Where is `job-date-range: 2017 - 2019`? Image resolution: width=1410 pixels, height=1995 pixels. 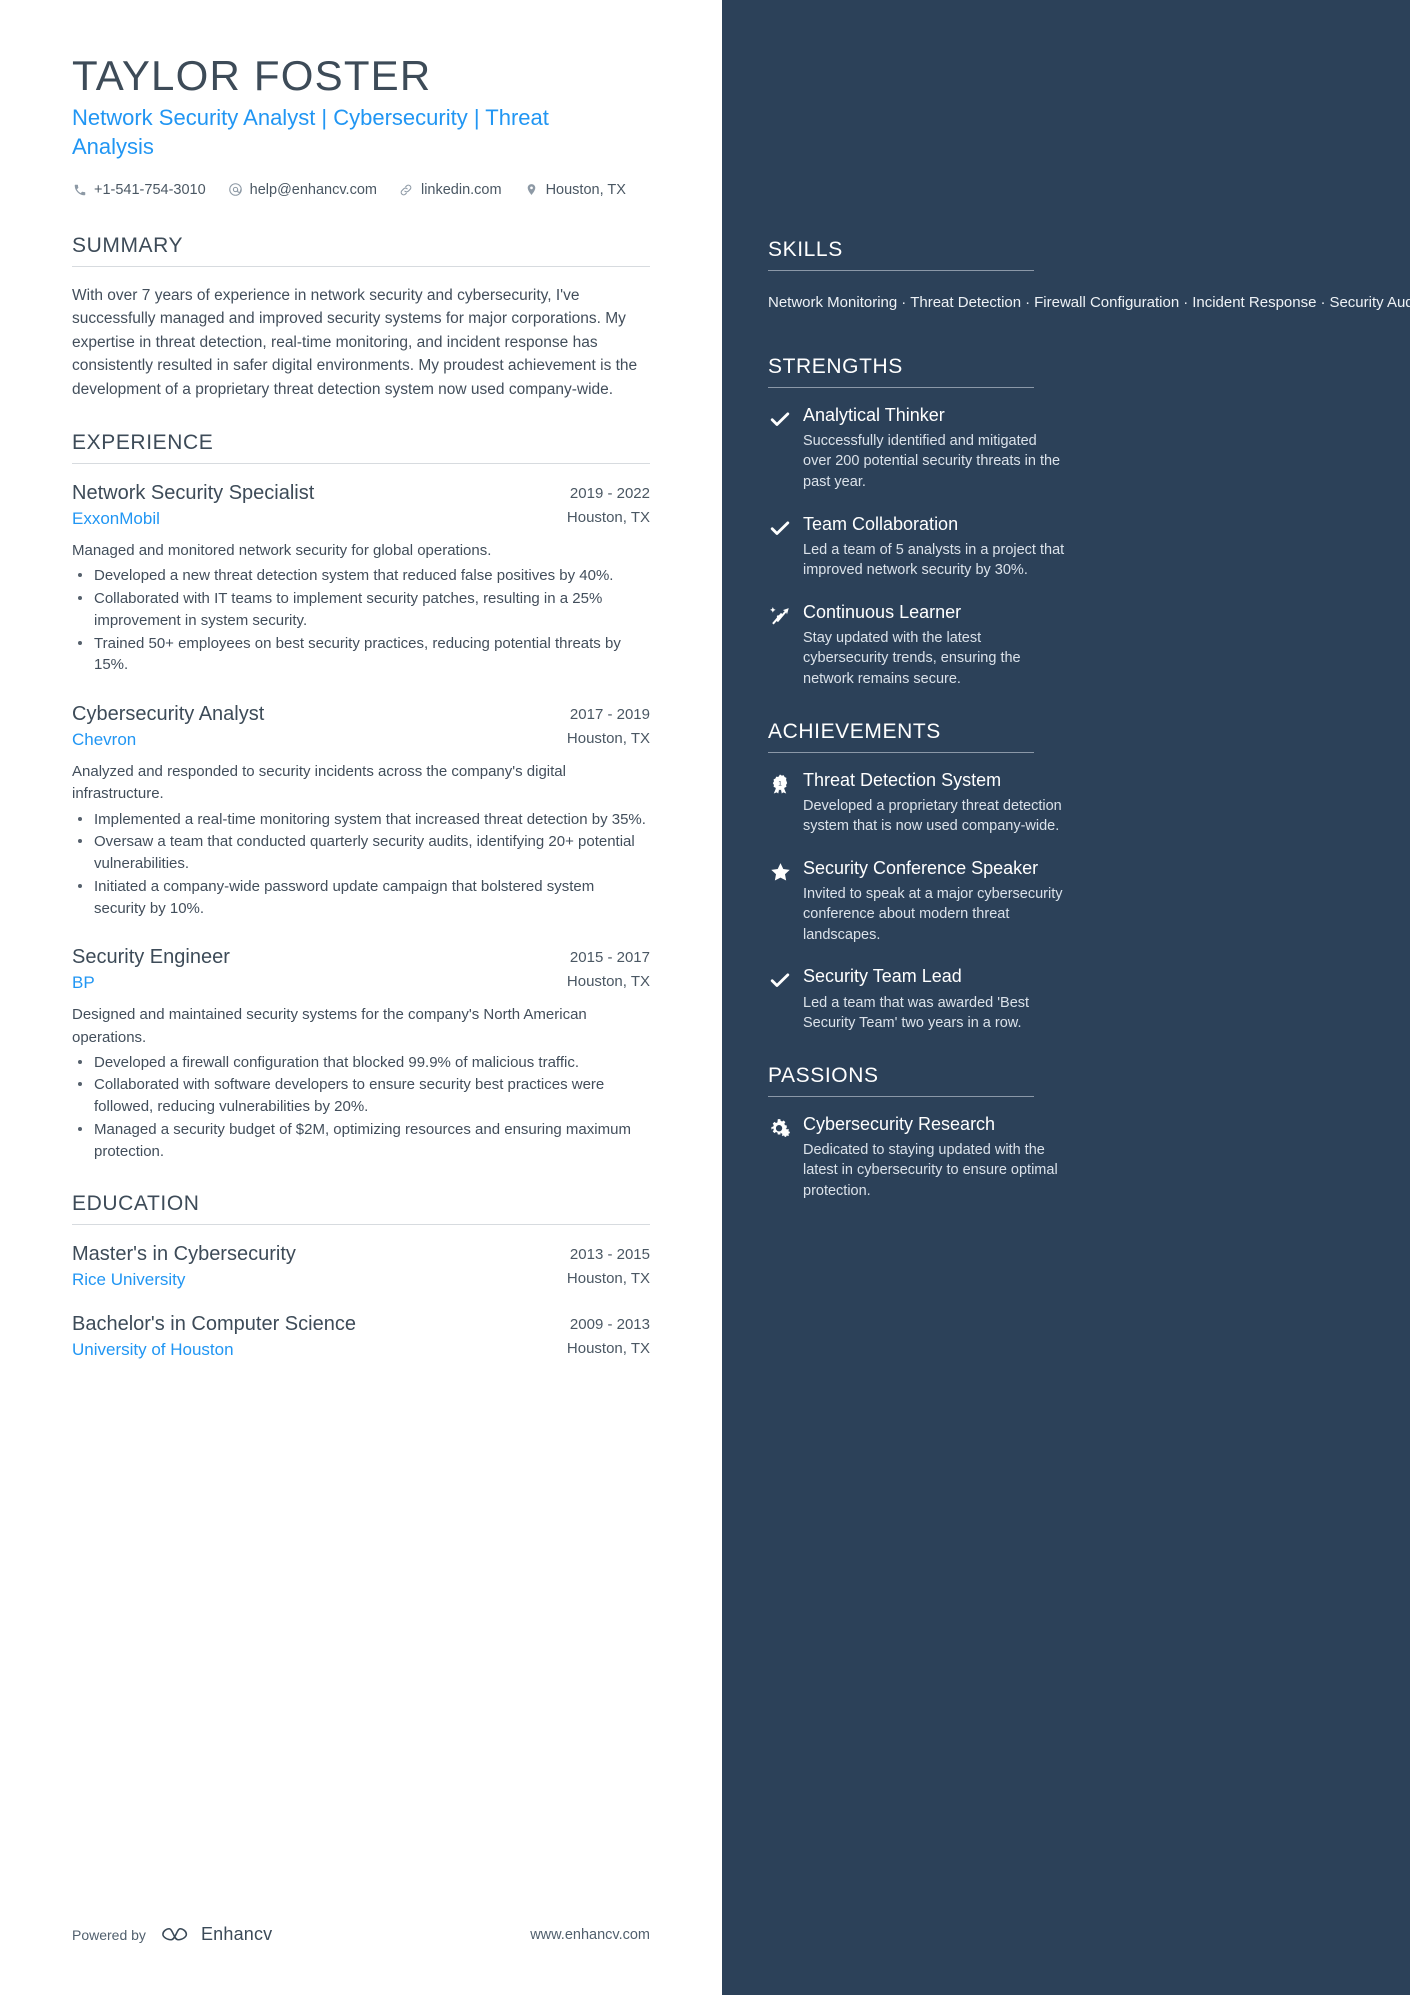
job-date-range: 2017 - 2019 is located at coordinates (609, 715).